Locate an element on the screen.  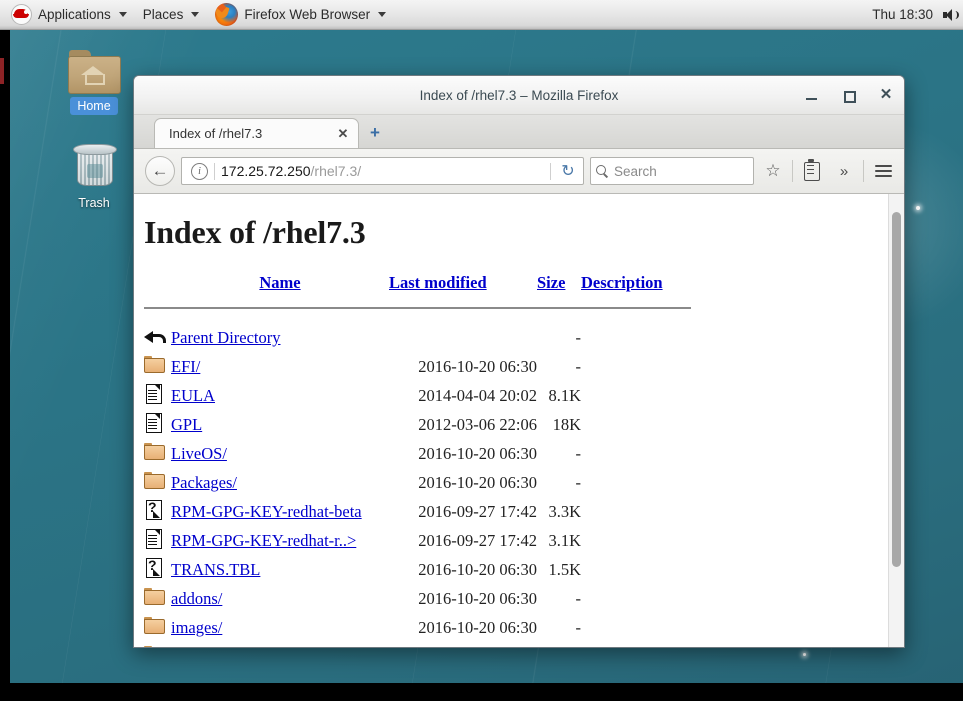
file-link: RPM-GPG-KEY-redhat-r..> is located at coordinates (263, 540).